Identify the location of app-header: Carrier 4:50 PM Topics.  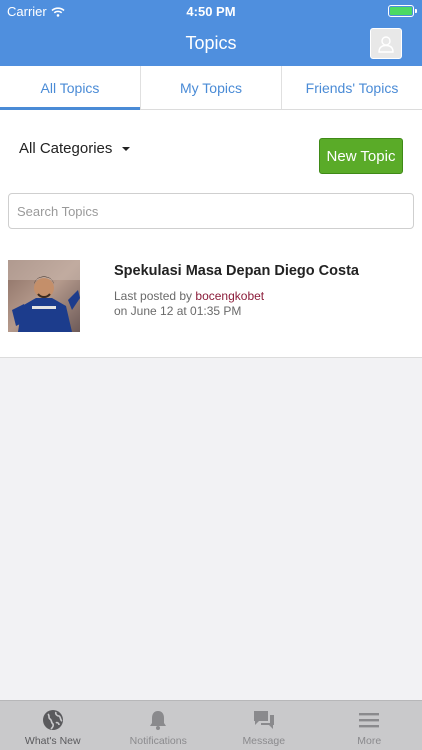
(211, 33).